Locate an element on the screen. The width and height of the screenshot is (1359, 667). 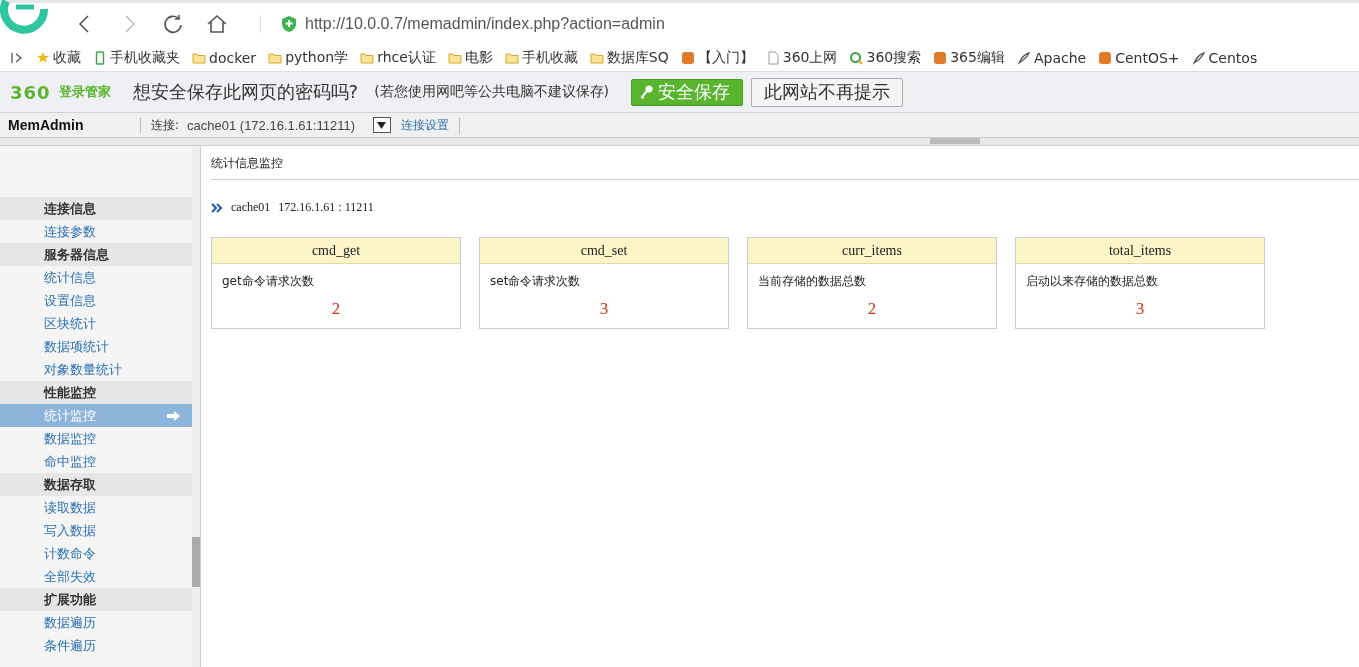
stat-name: total_items is located at coordinates (1140, 251).